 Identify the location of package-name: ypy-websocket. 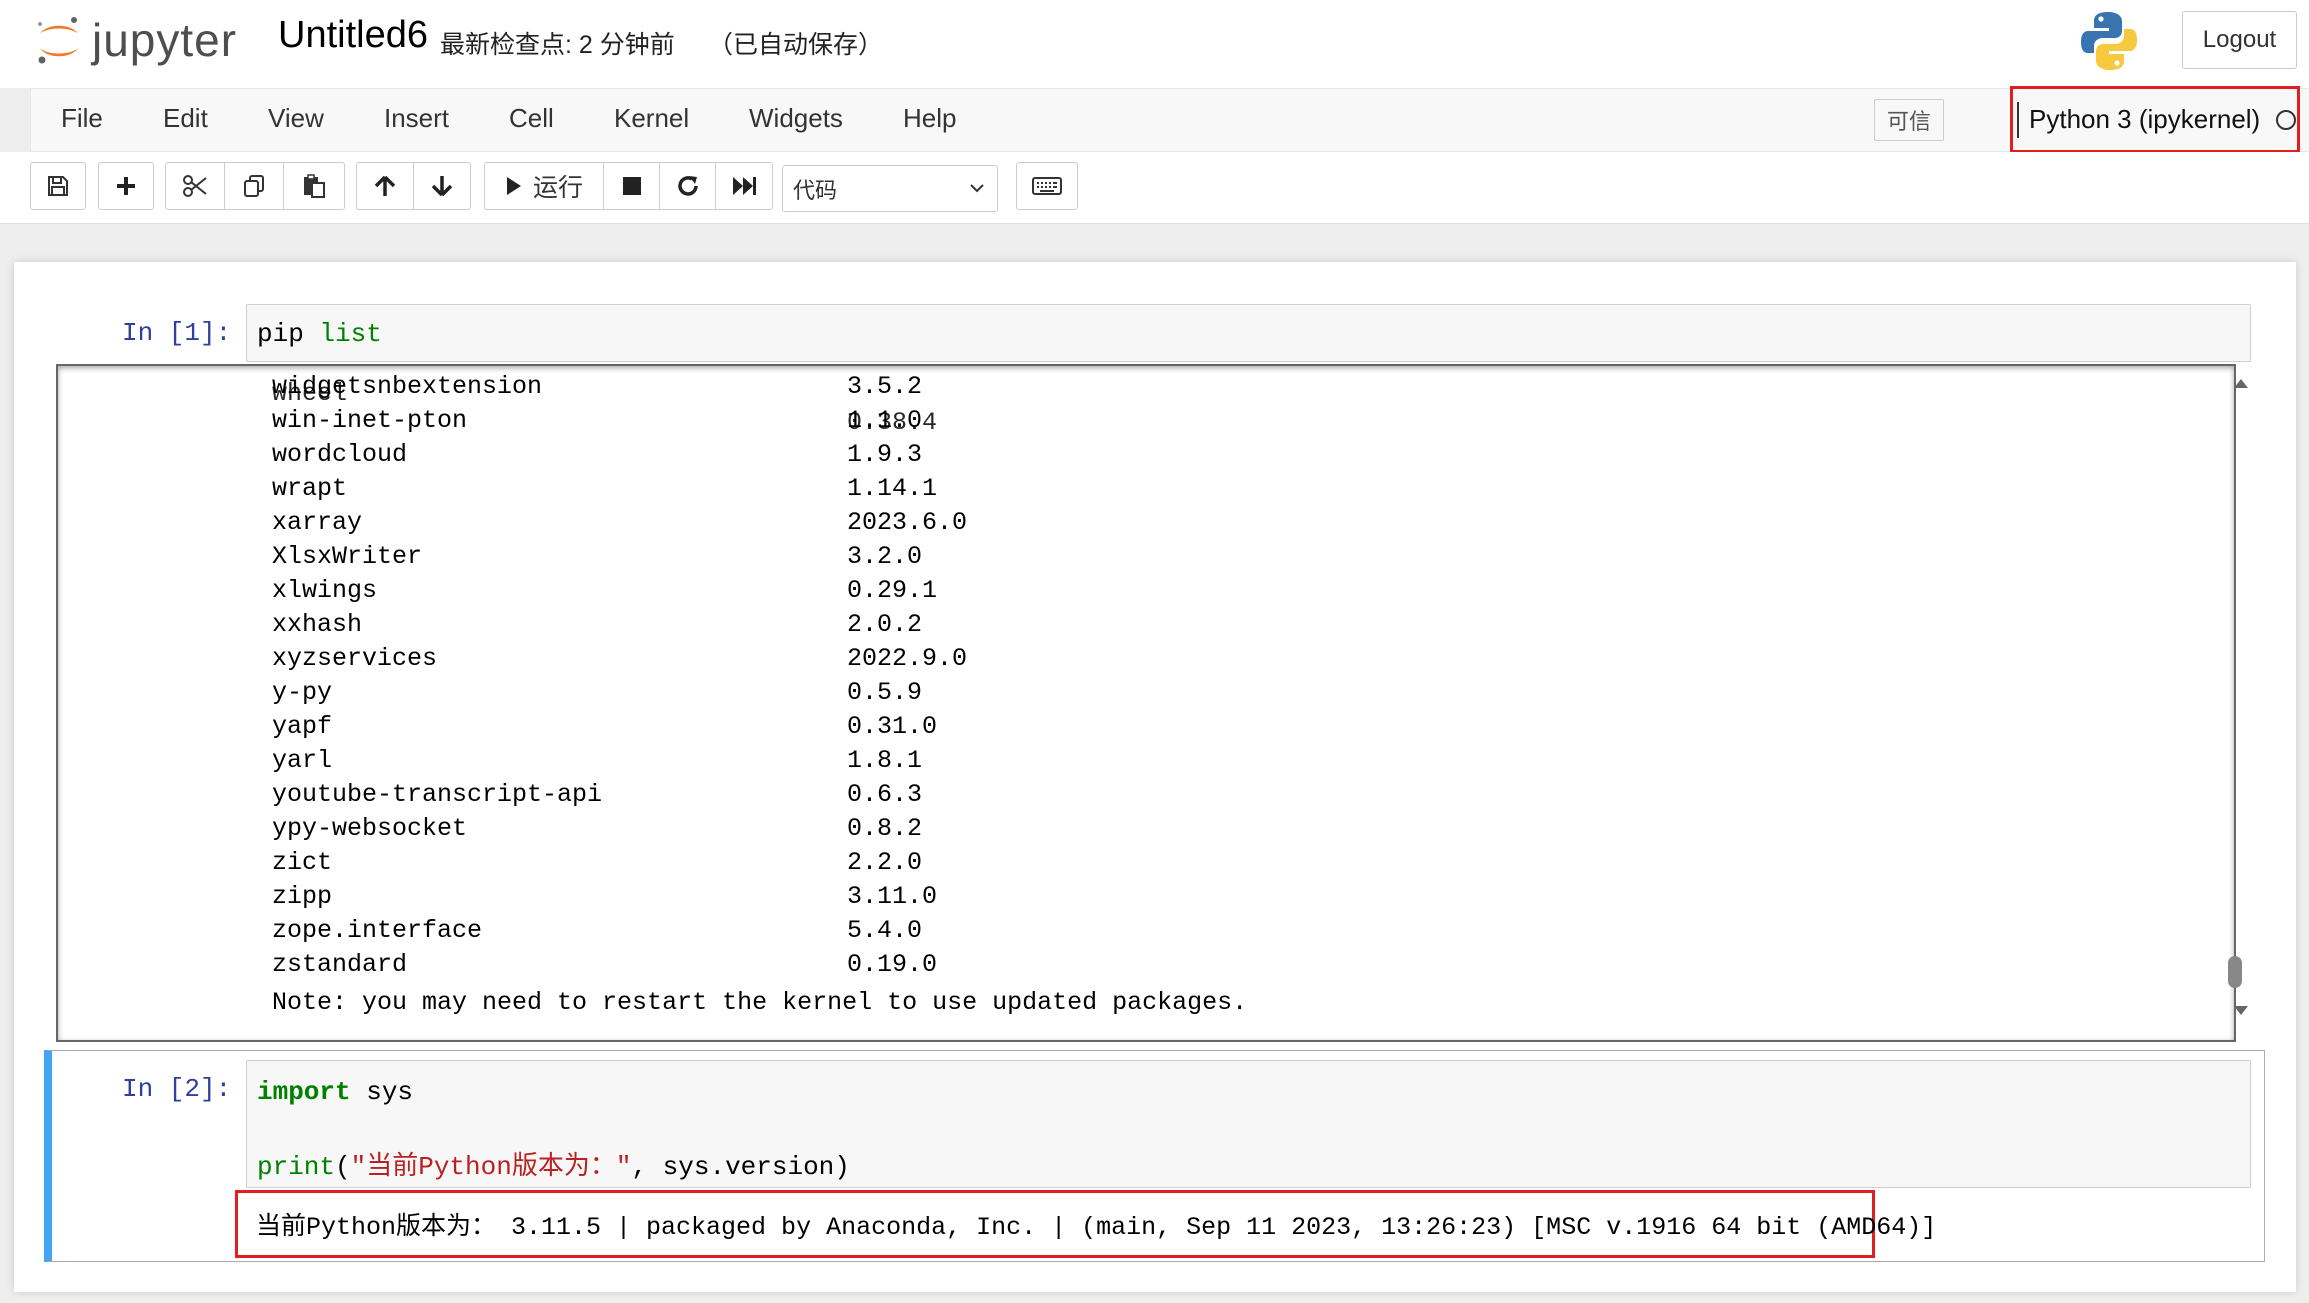
(370, 828).